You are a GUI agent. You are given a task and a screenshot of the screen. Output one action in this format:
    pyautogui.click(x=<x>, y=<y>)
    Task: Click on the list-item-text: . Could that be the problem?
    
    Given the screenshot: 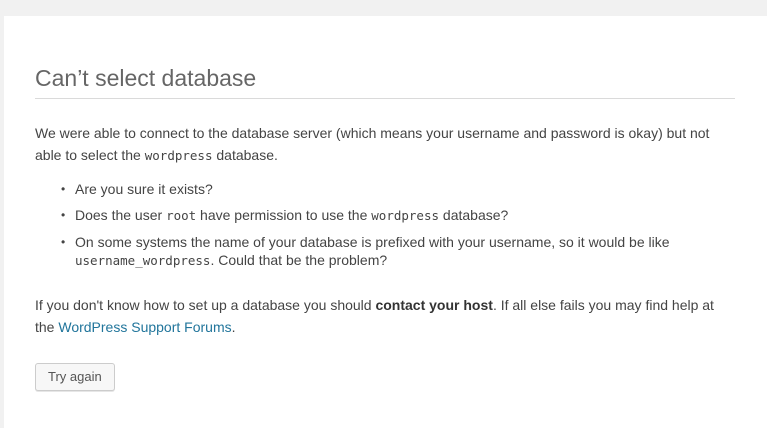 What is the action you would take?
    pyautogui.click(x=299, y=260)
    